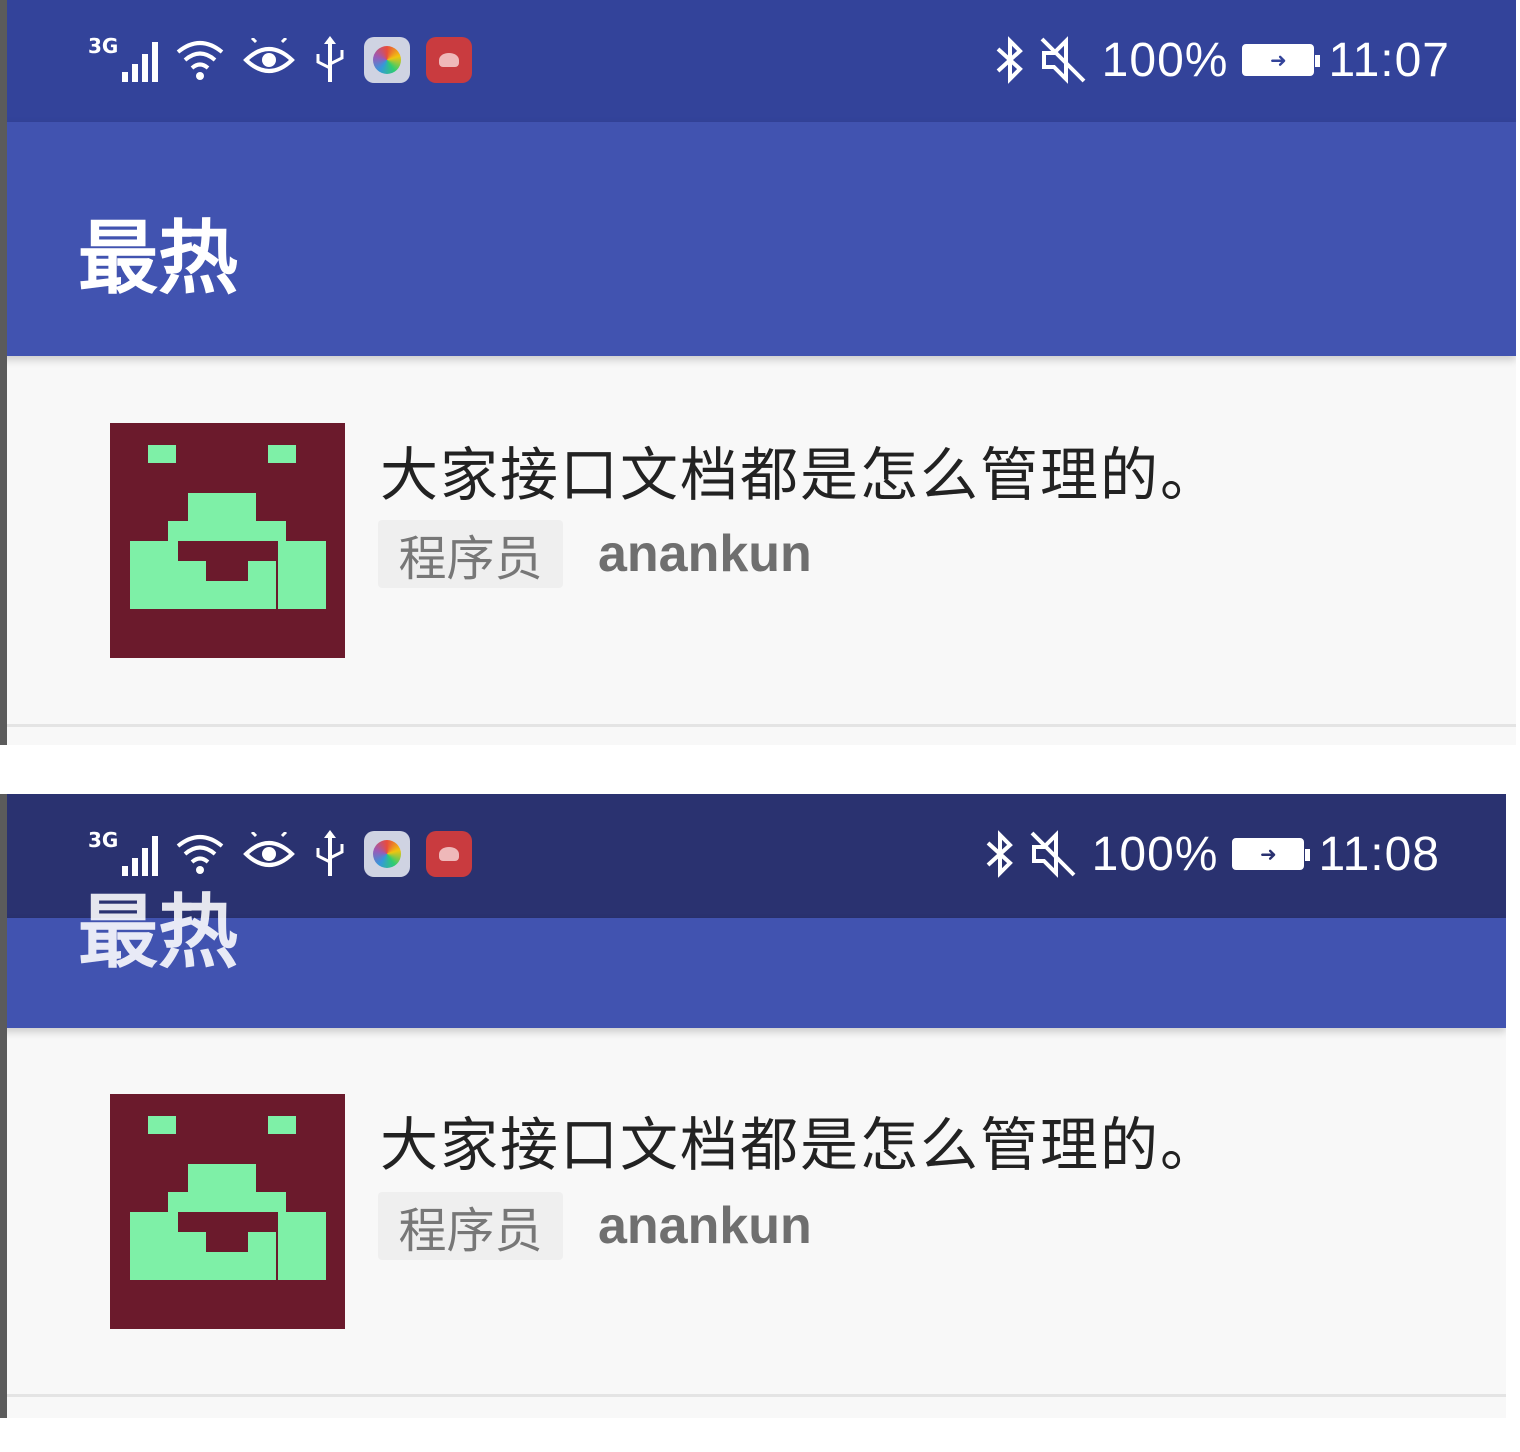  I want to click on status-bar: 3G, so click(758, 61).